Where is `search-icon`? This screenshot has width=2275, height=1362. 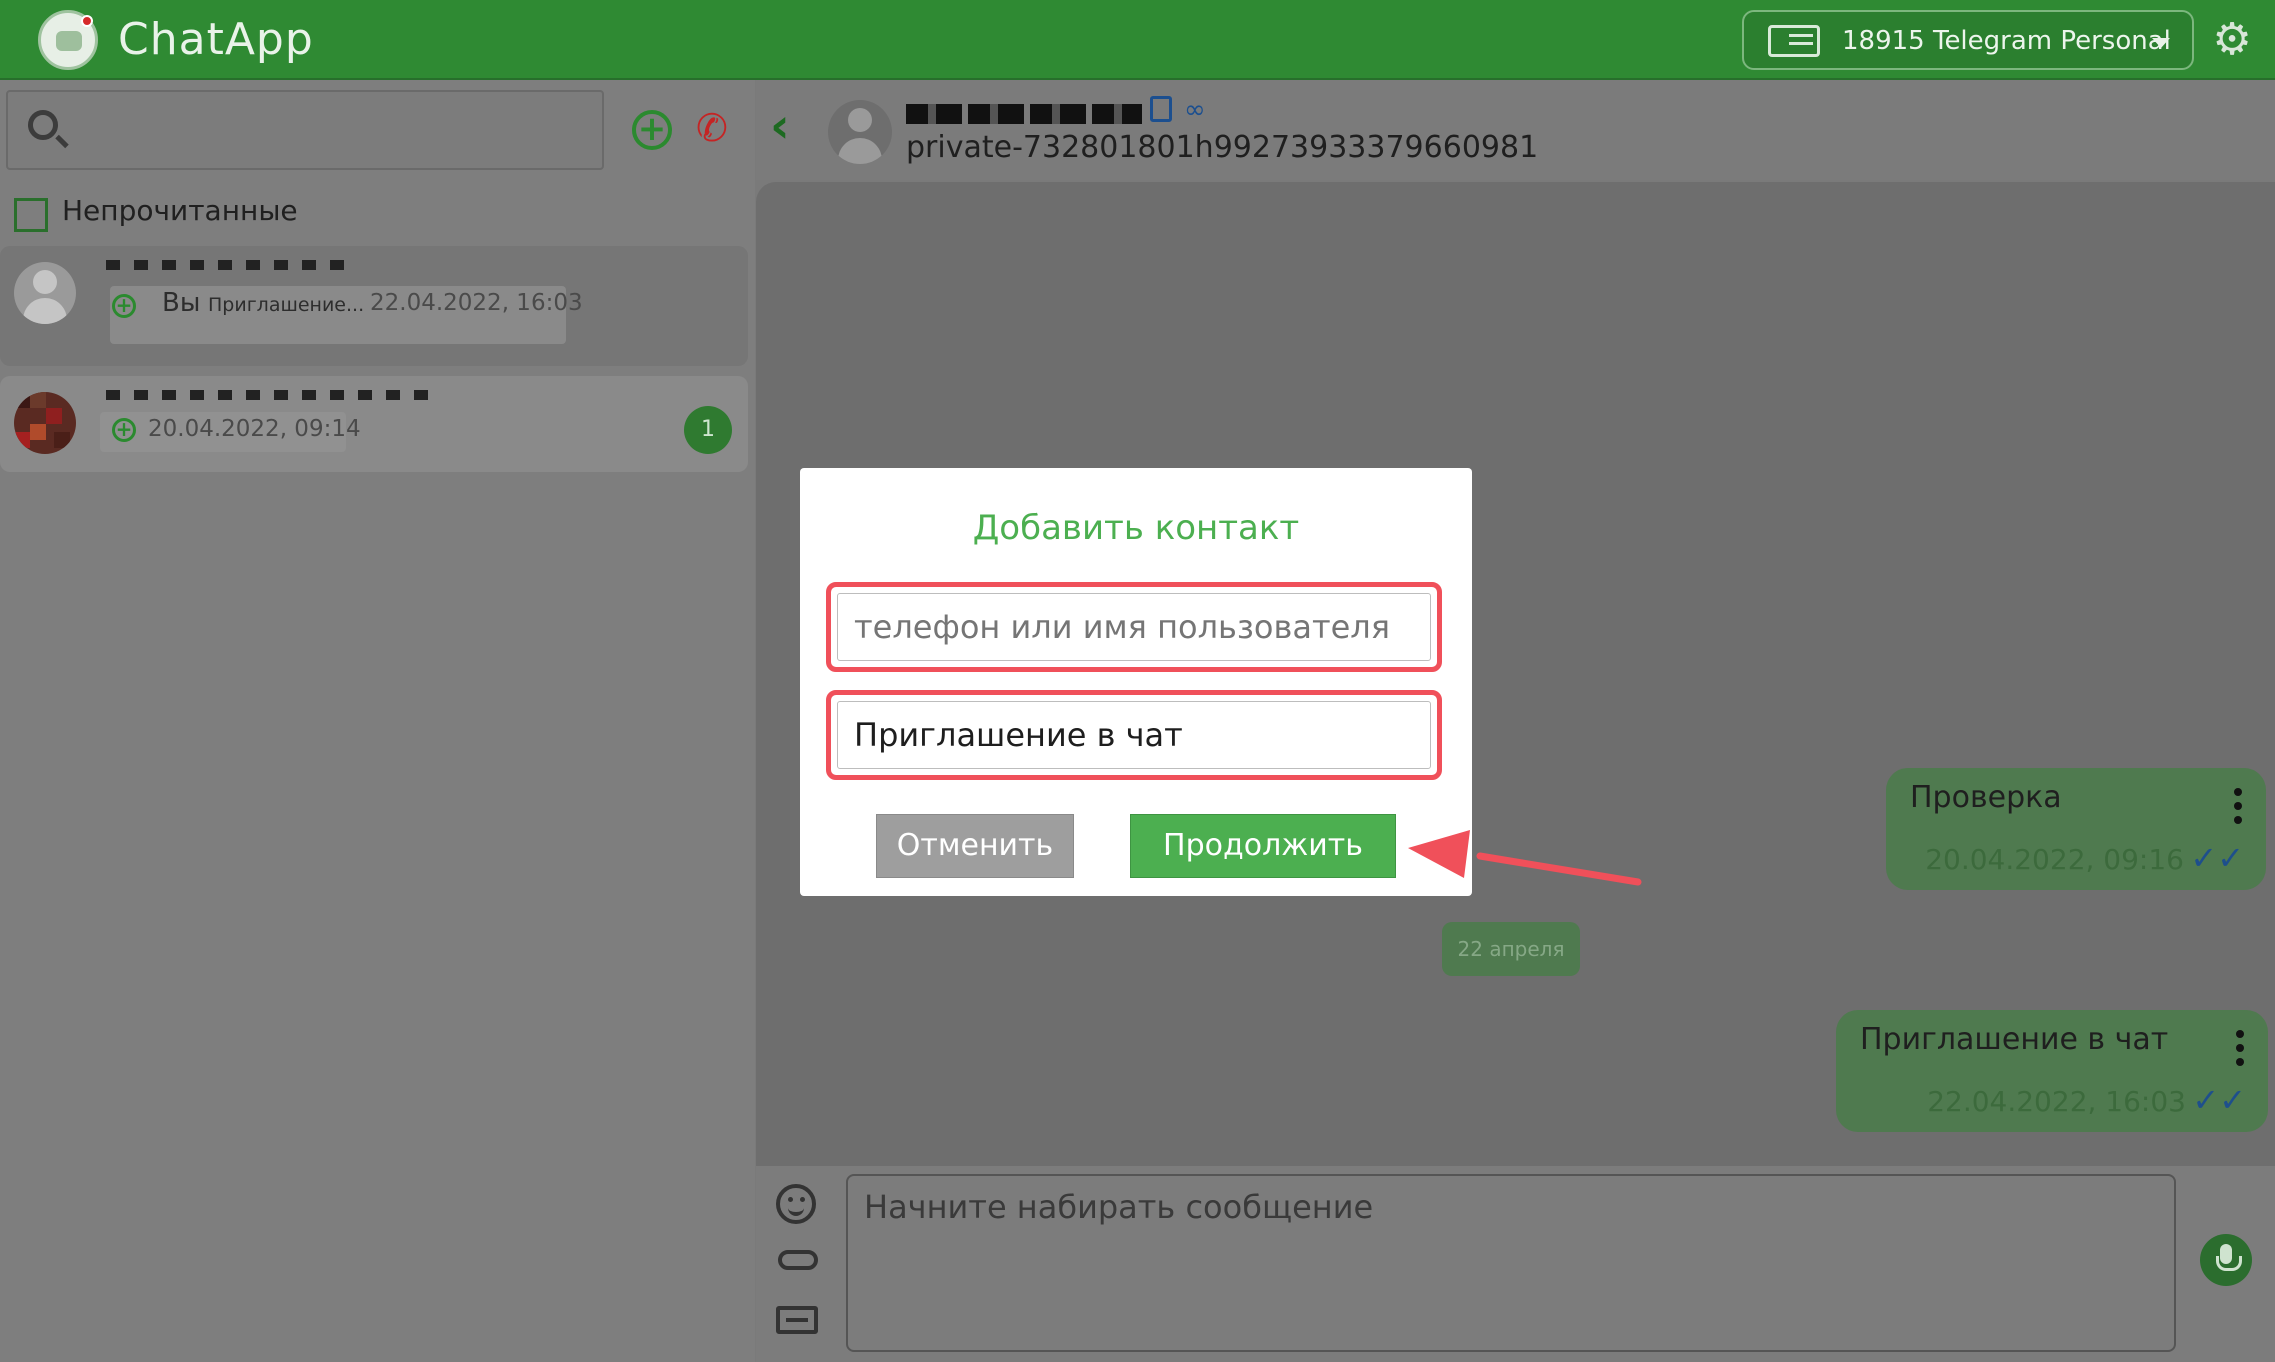
search-icon is located at coordinates (43, 125).